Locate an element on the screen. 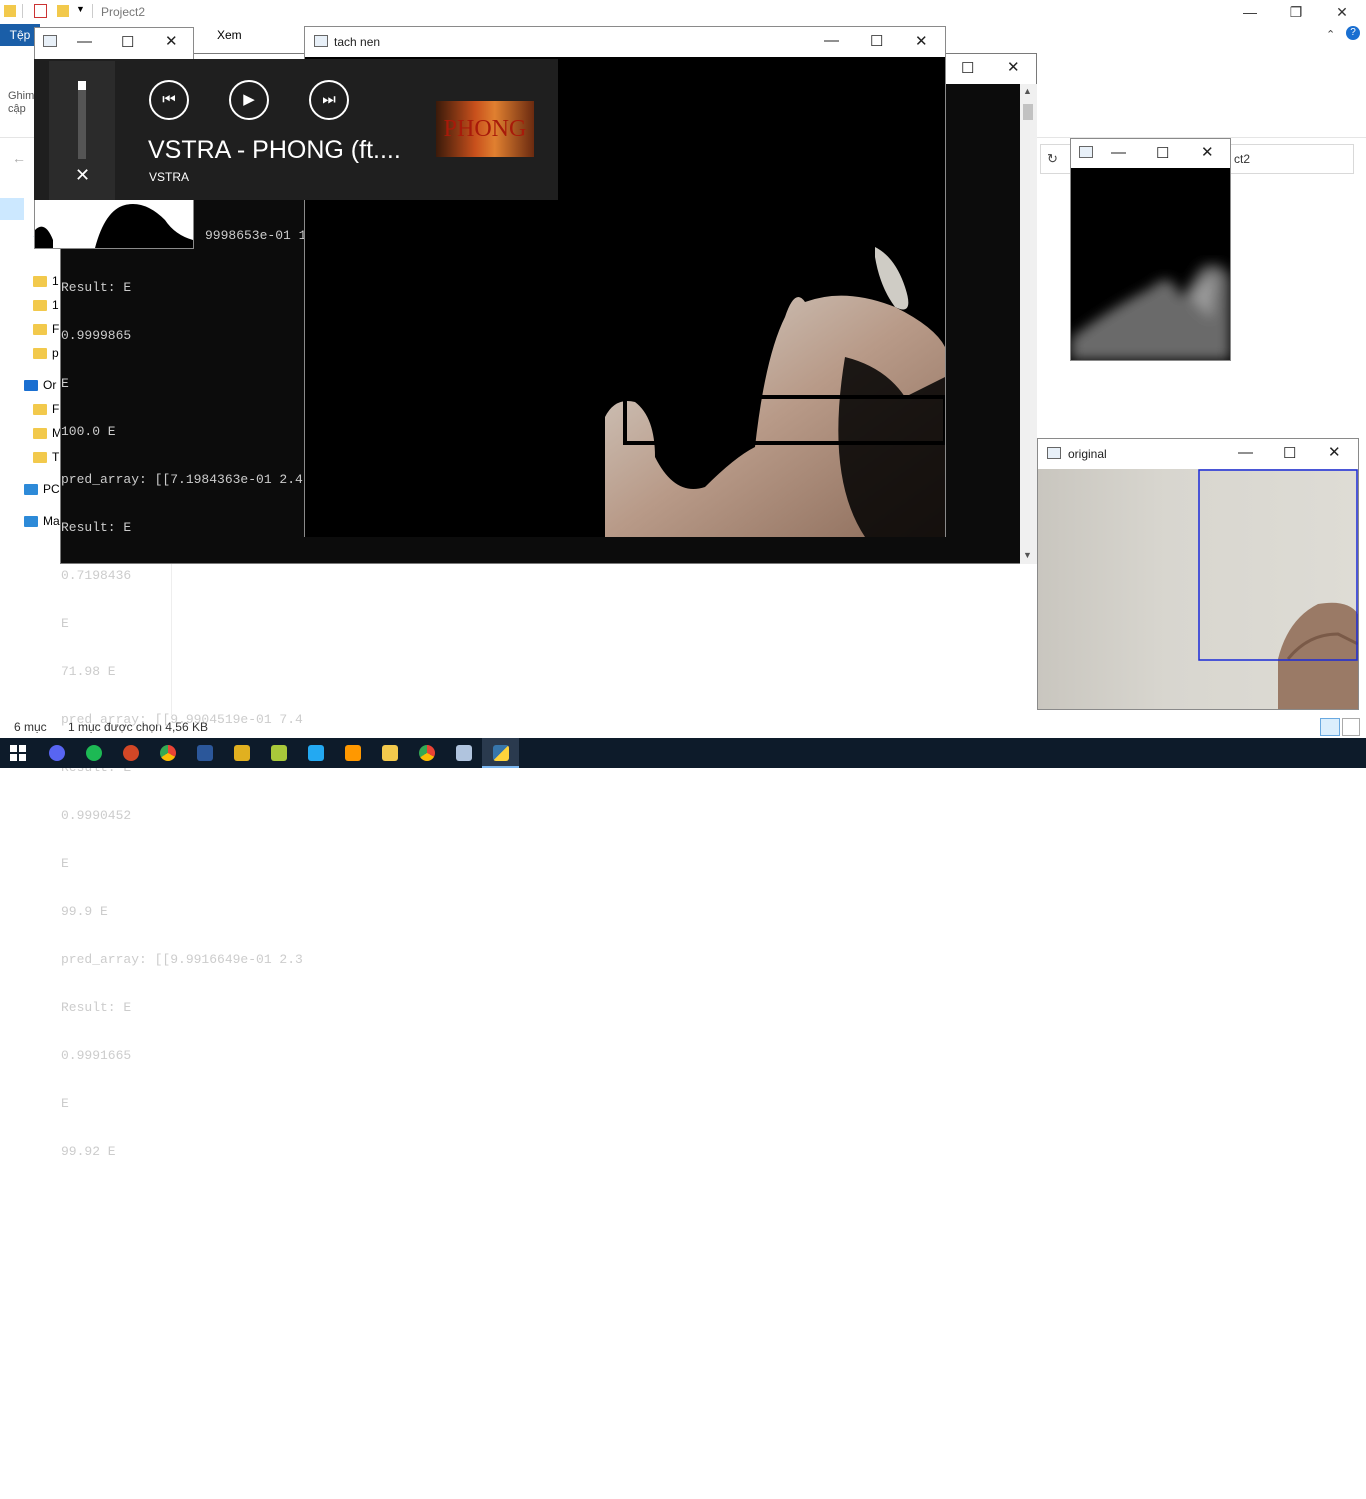  nav-item-label: F is located at coordinates (56, 329).